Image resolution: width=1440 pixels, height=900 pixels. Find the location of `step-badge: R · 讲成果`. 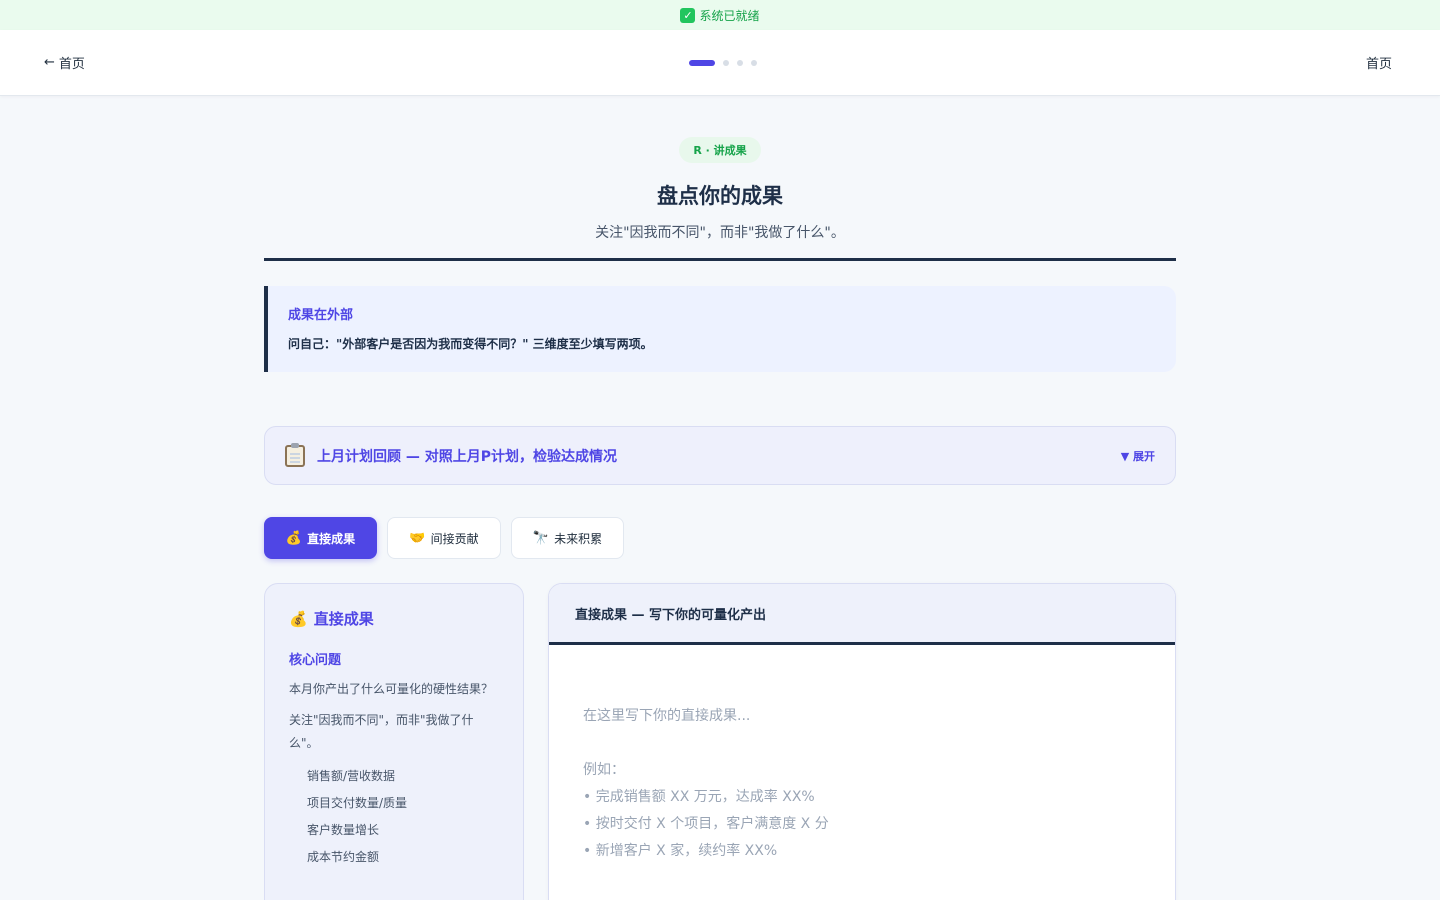

step-badge: R · 讲成果 is located at coordinates (720, 150).